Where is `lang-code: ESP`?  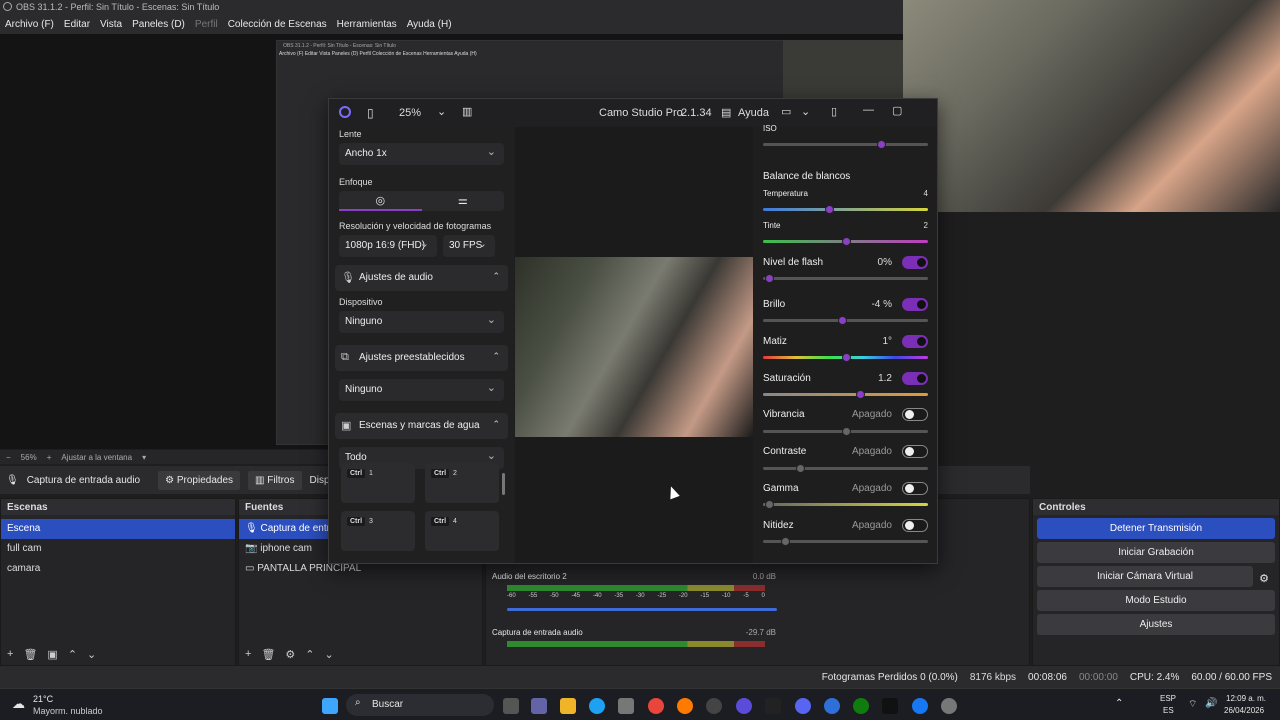
lang-code: ESP is located at coordinates (1168, 698).